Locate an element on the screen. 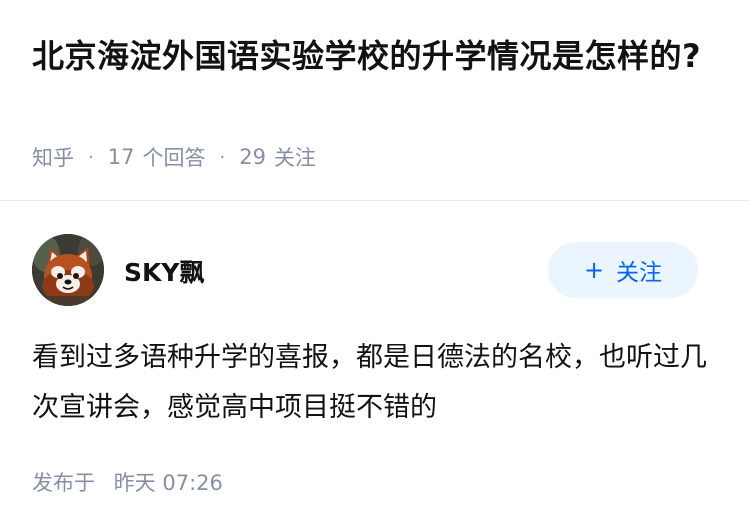  follow-button-label: 关注 is located at coordinates (639, 273).